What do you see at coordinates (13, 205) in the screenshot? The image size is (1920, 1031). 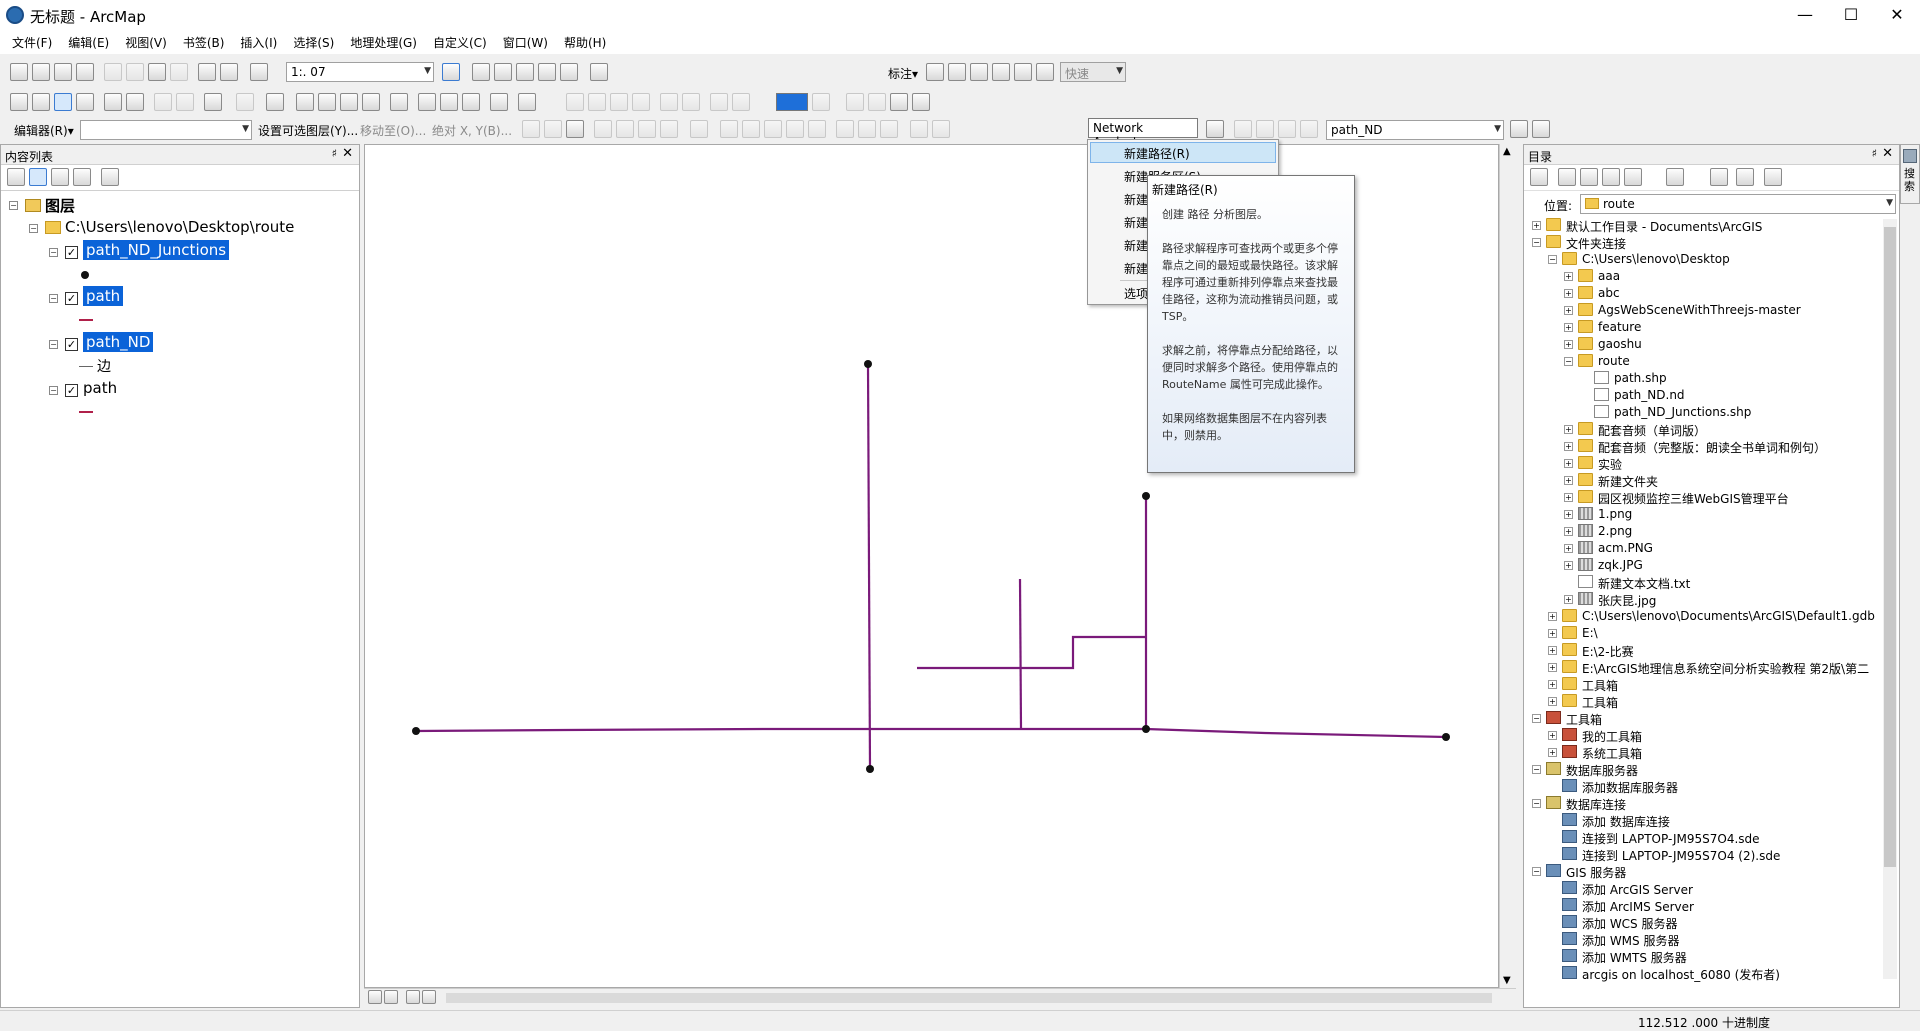 I see `layers-collapse-icon: −` at bounding box center [13, 205].